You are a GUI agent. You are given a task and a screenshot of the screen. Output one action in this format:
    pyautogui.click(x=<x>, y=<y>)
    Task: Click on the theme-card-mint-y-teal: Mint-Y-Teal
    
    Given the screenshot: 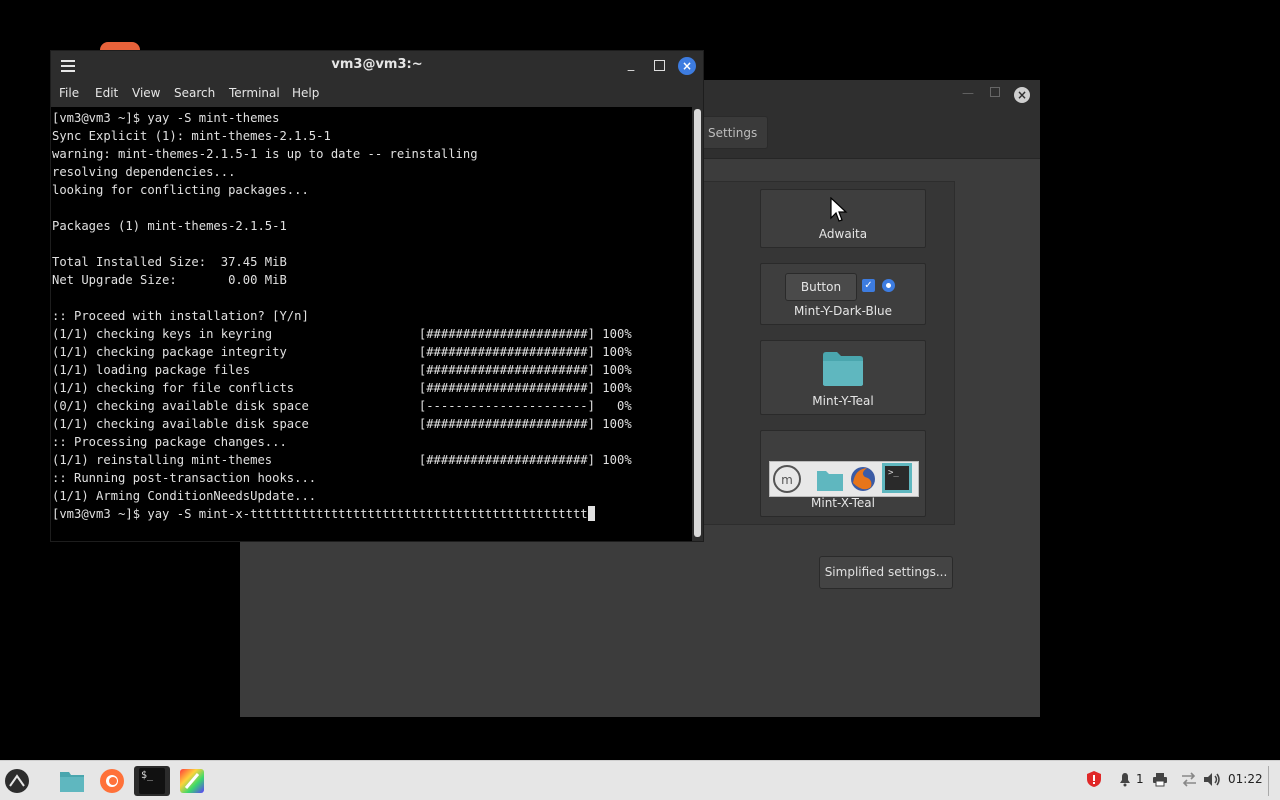 What is the action you would take?
    pyautogui.click(x=843, y=377)
    